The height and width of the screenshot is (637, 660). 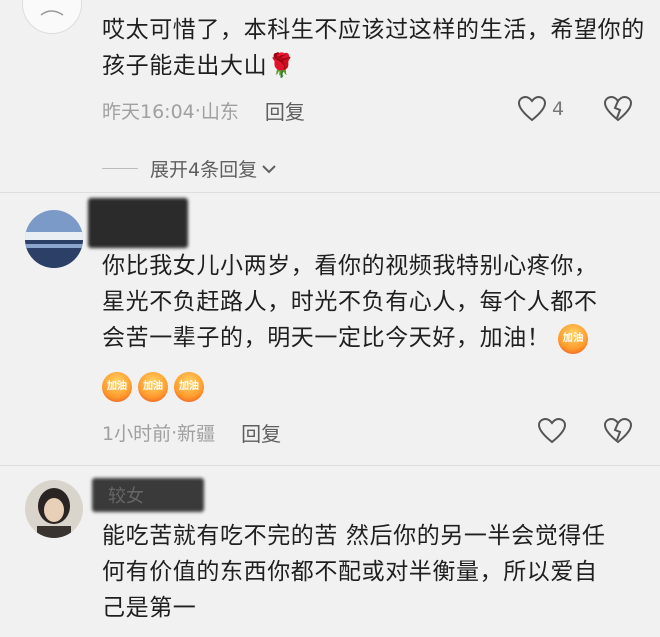 I want to click on avatar-portrait-image, so click(x=54, y=509).